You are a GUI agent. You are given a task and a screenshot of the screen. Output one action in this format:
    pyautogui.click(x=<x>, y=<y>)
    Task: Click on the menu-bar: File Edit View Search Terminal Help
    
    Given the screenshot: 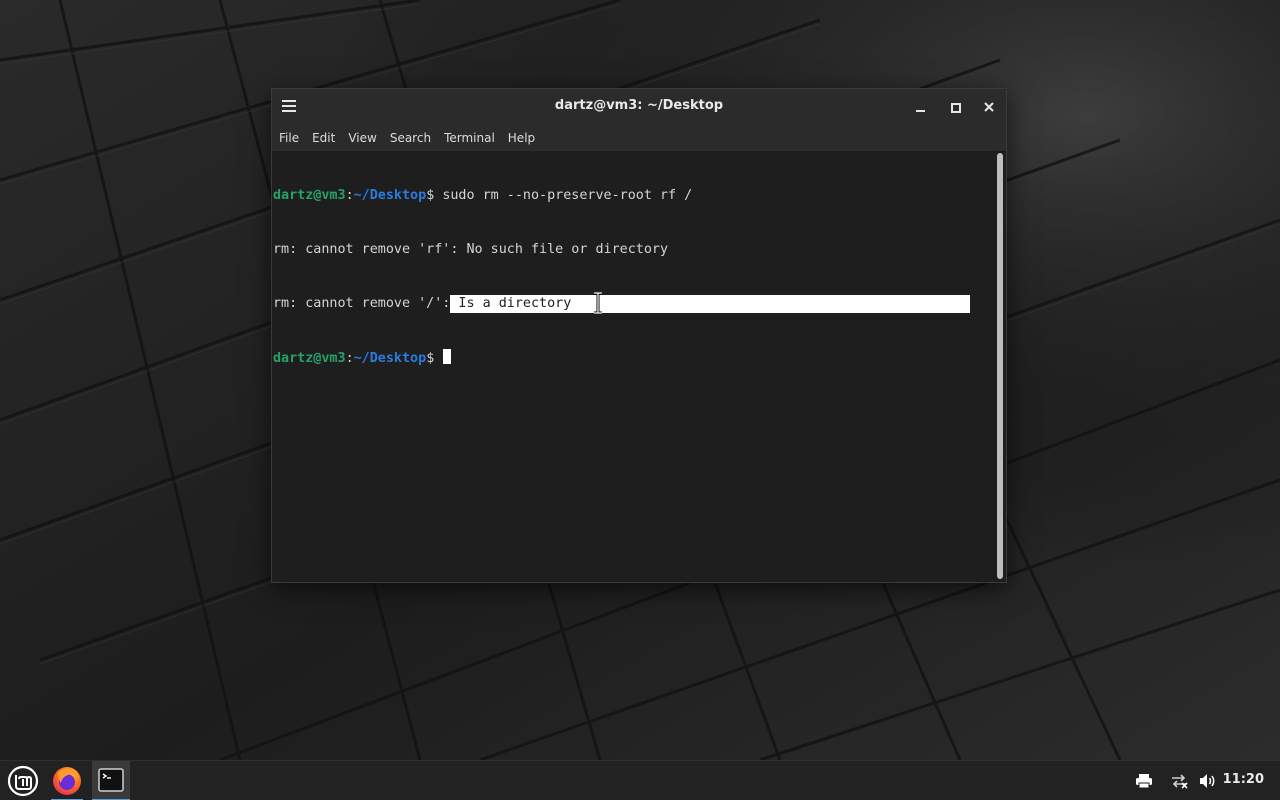 What is the action you would take?
    pyautogui.click(x=639, y=138)
    